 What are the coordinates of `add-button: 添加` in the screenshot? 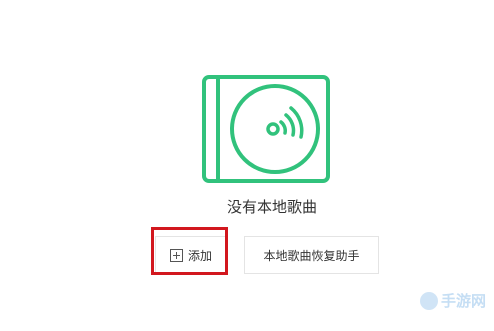 It's located at (191, 255).